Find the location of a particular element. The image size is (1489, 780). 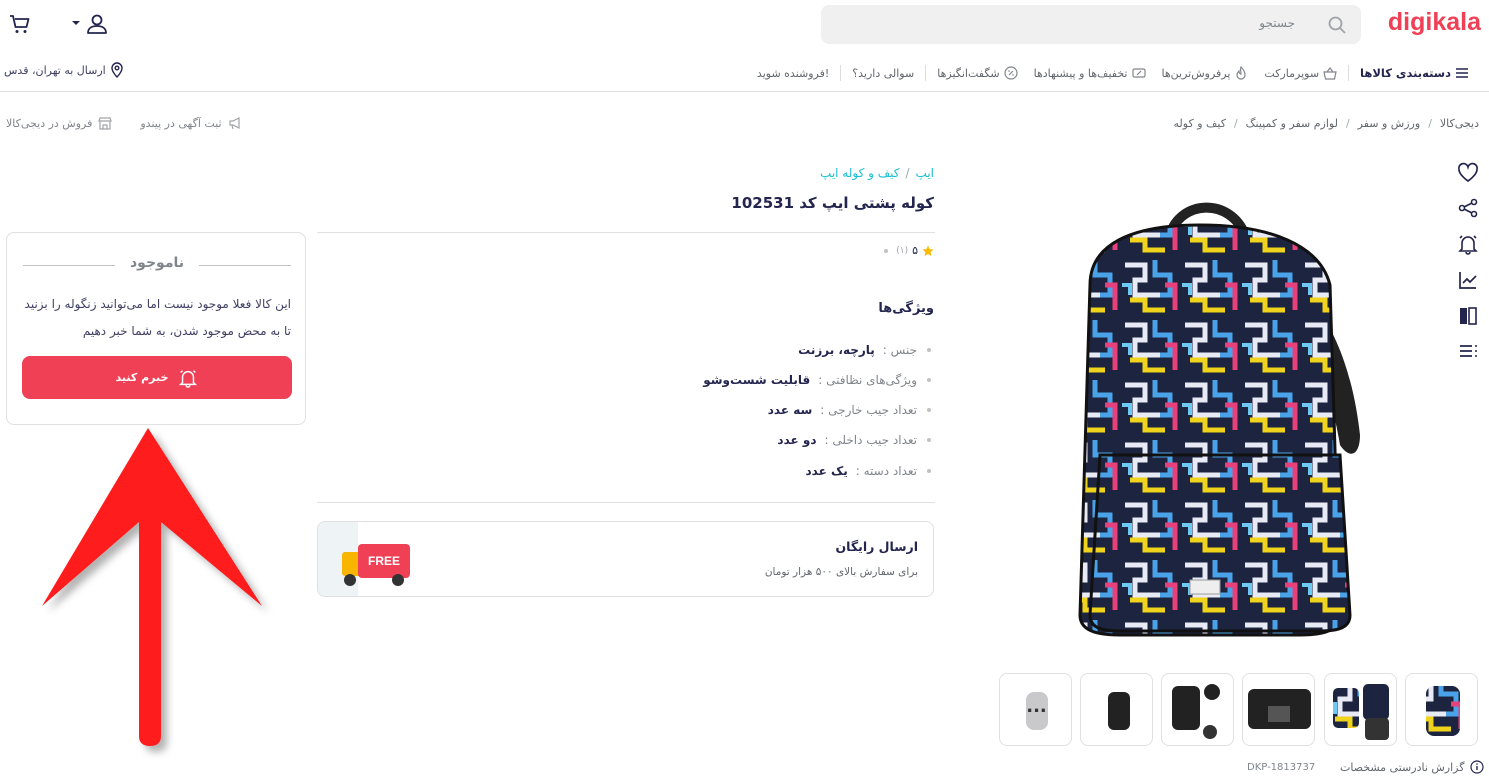

info-icon is located at coordinates (1477, 767).